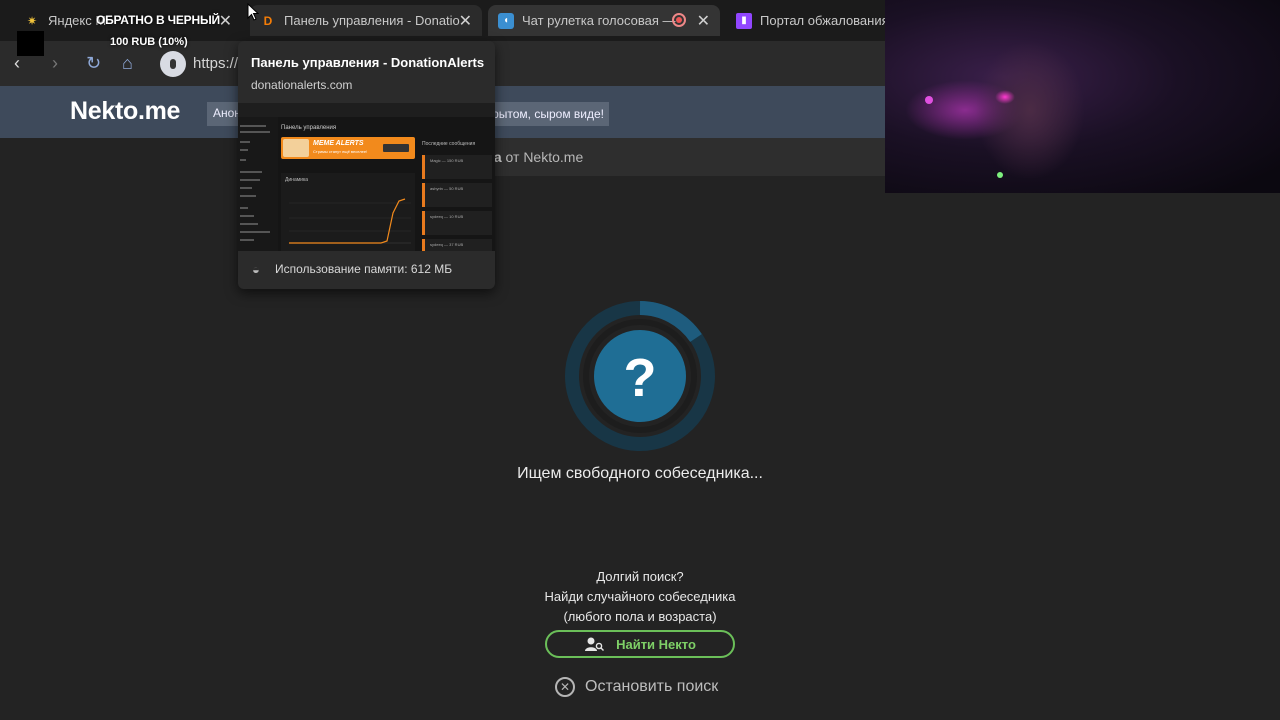 This screenshot has height=720, width=1280. I want to click on find-nekto-button: Найти Некто, so click(640, 644).